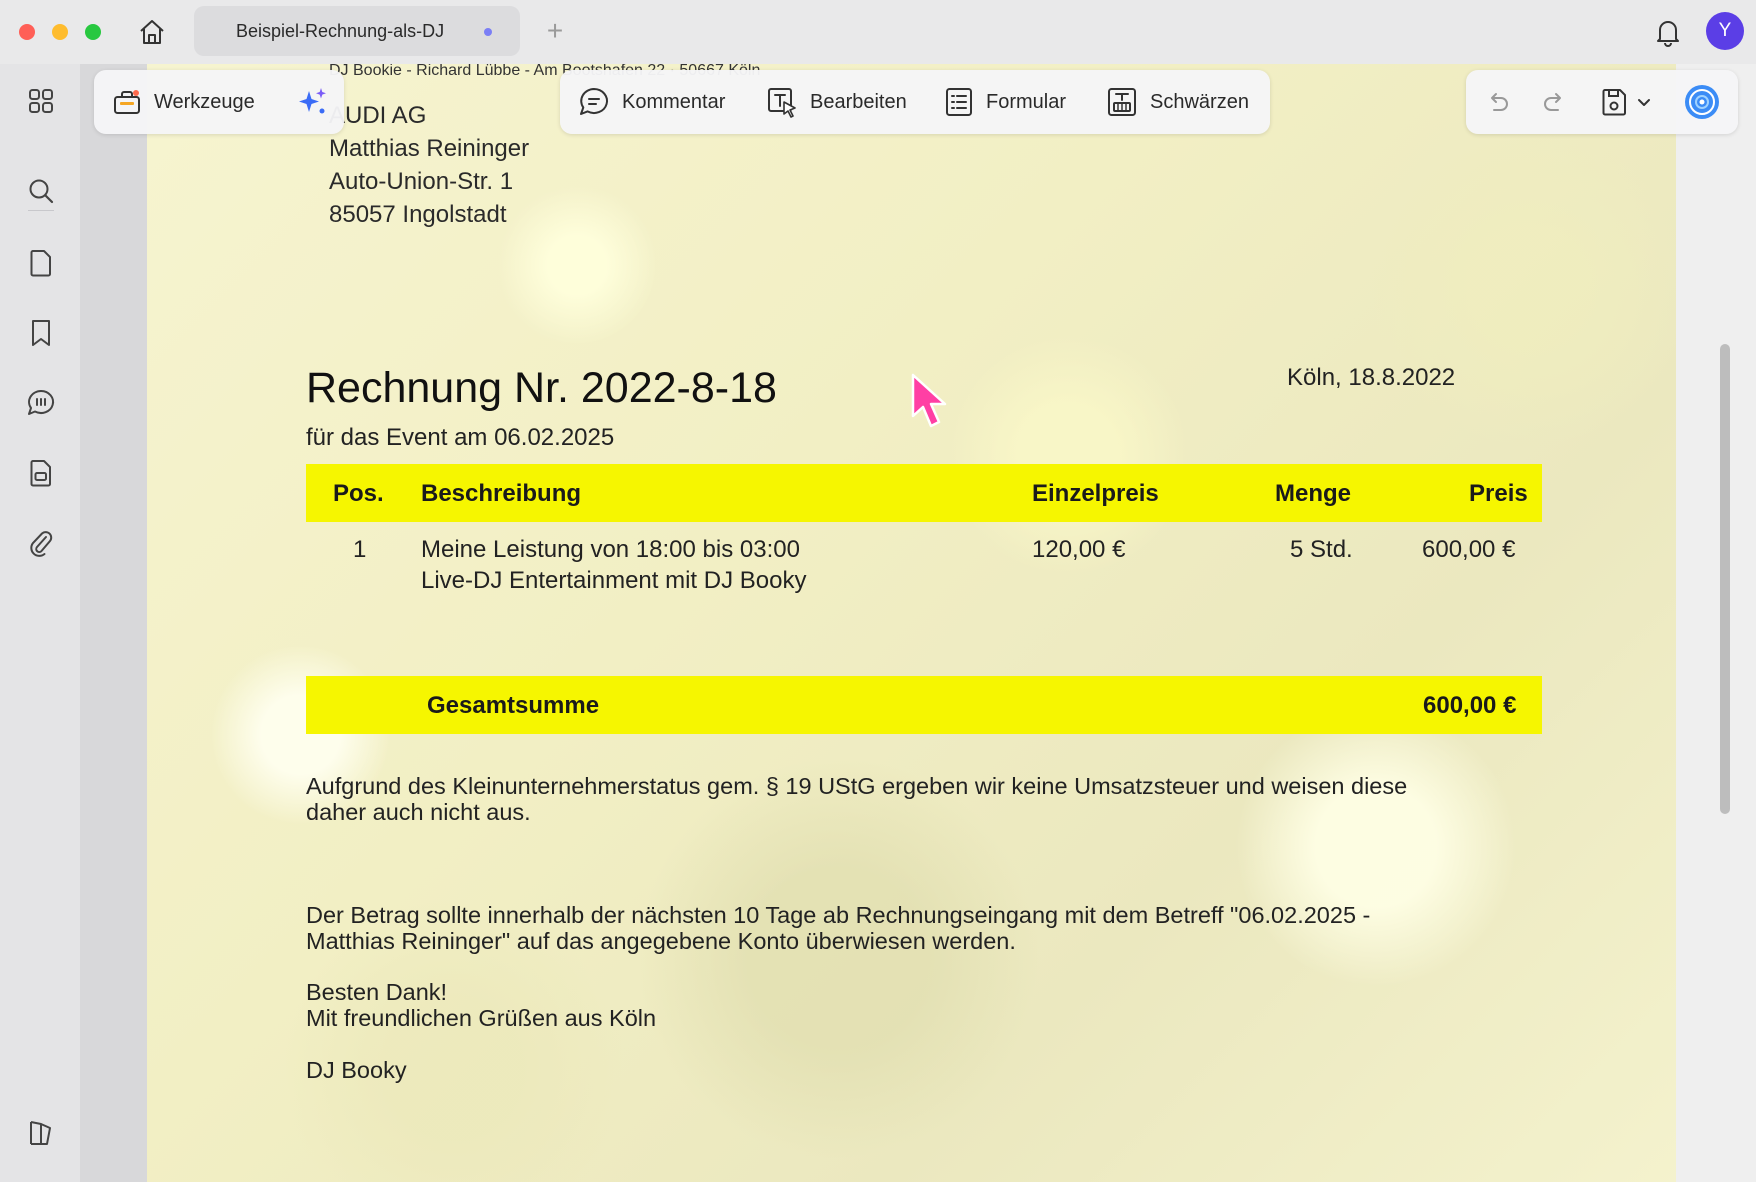 The height and width of the screenshot is (1182, 1756). Describe the element at coordinates (878, 32) in the screenshot. I see `title-bar: Beispiel-Rechnung-als-DJ + Y` at that location.